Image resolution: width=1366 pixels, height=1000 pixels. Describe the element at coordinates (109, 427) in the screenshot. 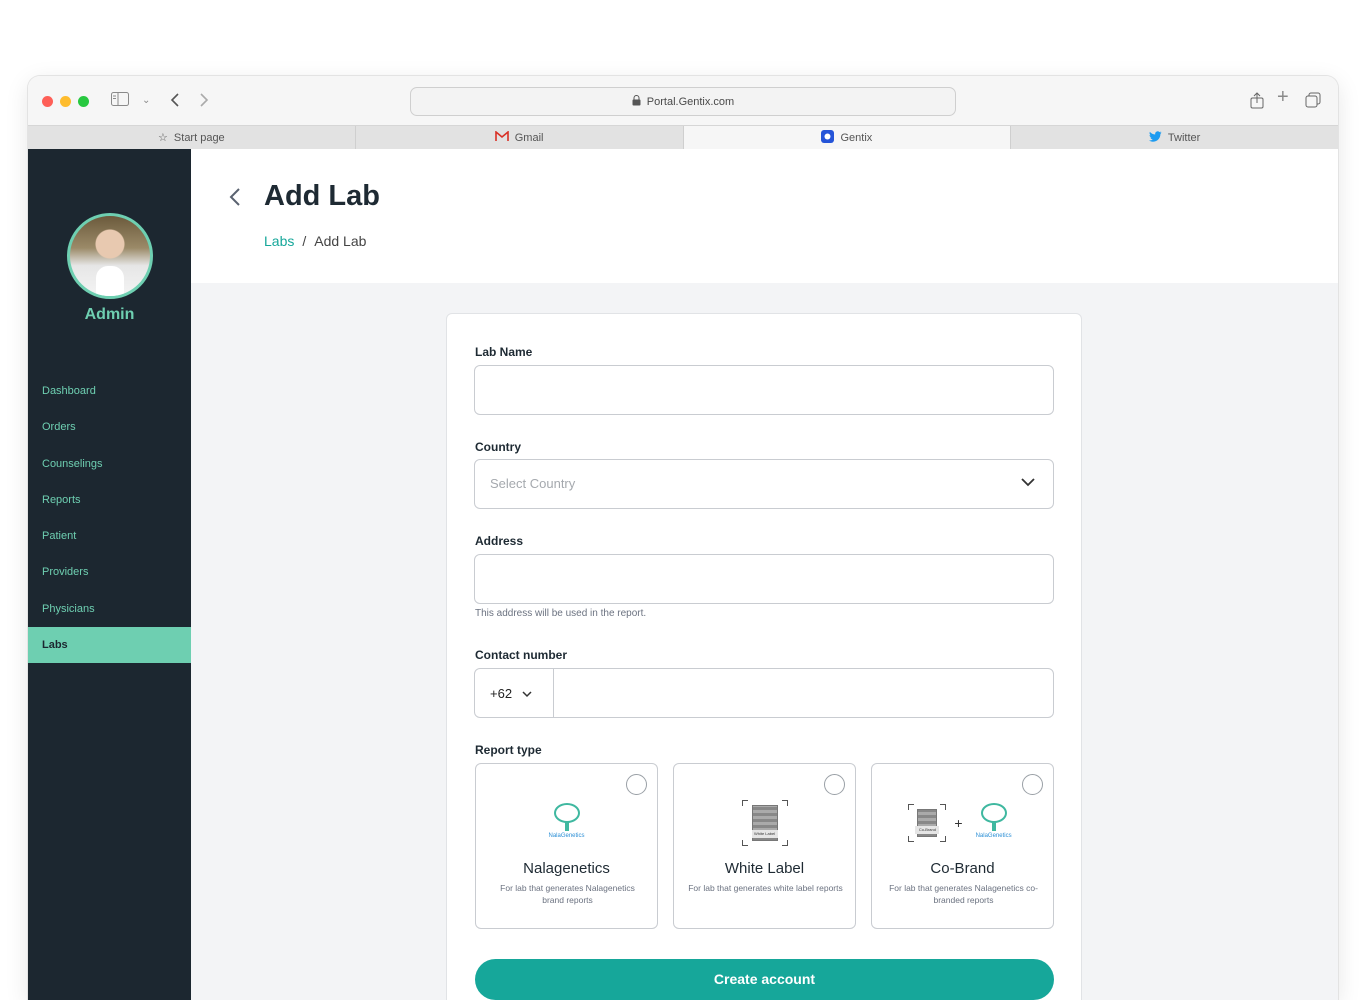

I see `sidebar-item-orders: Orders` at that location.